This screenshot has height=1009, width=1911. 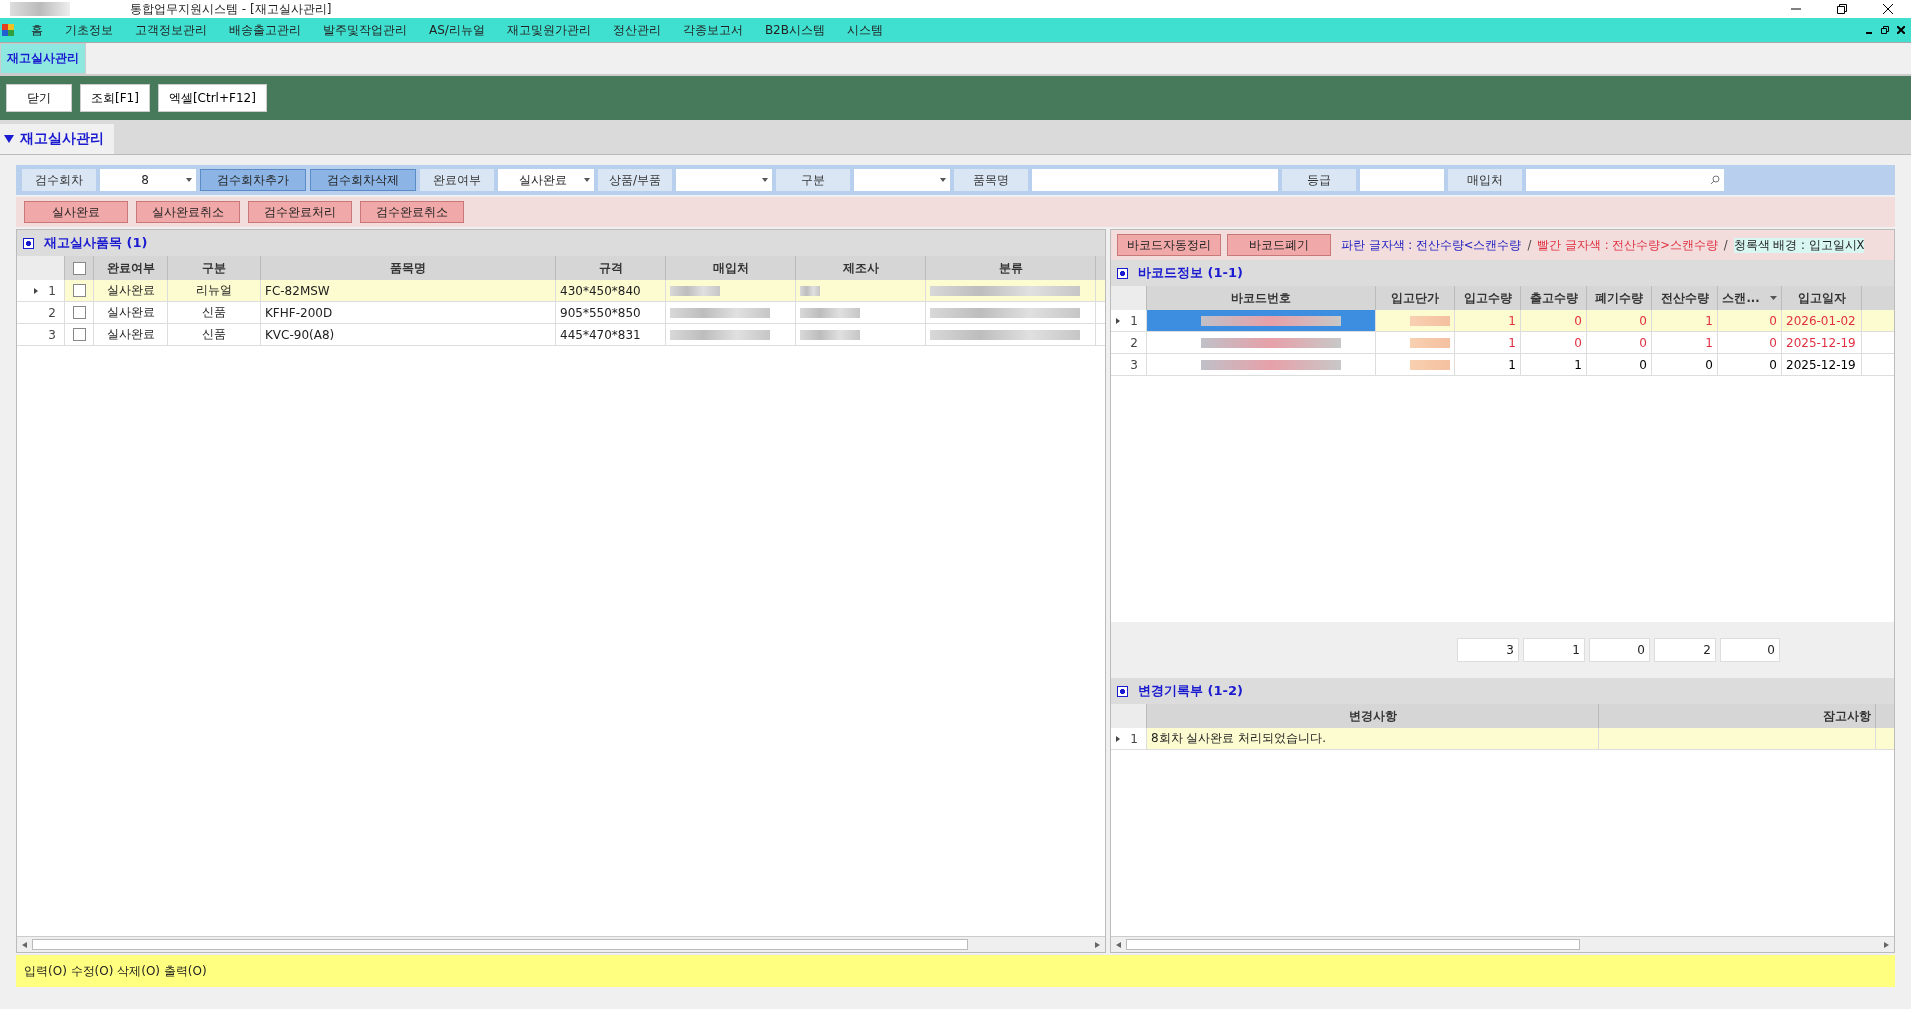 I want to click on table-cell: 리뉴얼, so click(x=214, y=290).